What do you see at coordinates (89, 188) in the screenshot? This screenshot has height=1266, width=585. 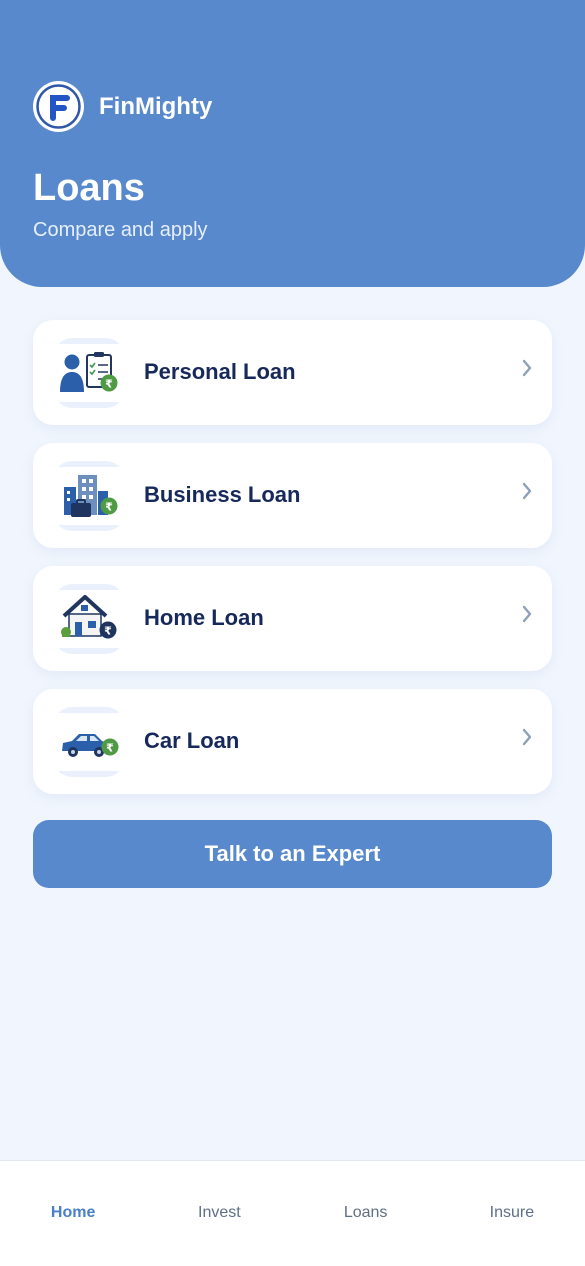 I see `page-title: Loans` at bounding box center [89, 188].